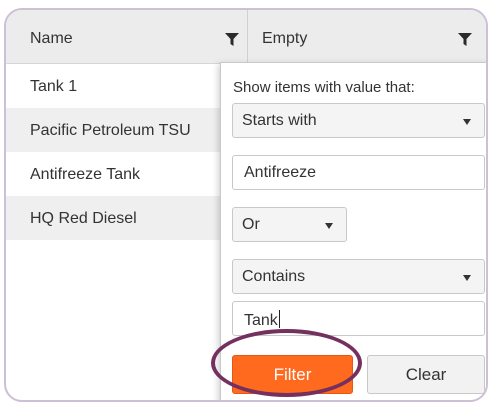 This screenshot has height=408, width=495. What do you see at coordinates (285, 38) in the screenshot?
I see `column-header-empty-label: Empty` at bounding box center [285, 38].